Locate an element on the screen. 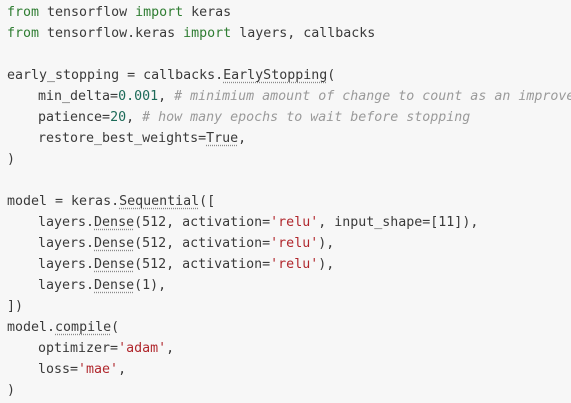 The width and height of the screenshot is (571, 403). constant-true: True is located at coordinates (222, 138).